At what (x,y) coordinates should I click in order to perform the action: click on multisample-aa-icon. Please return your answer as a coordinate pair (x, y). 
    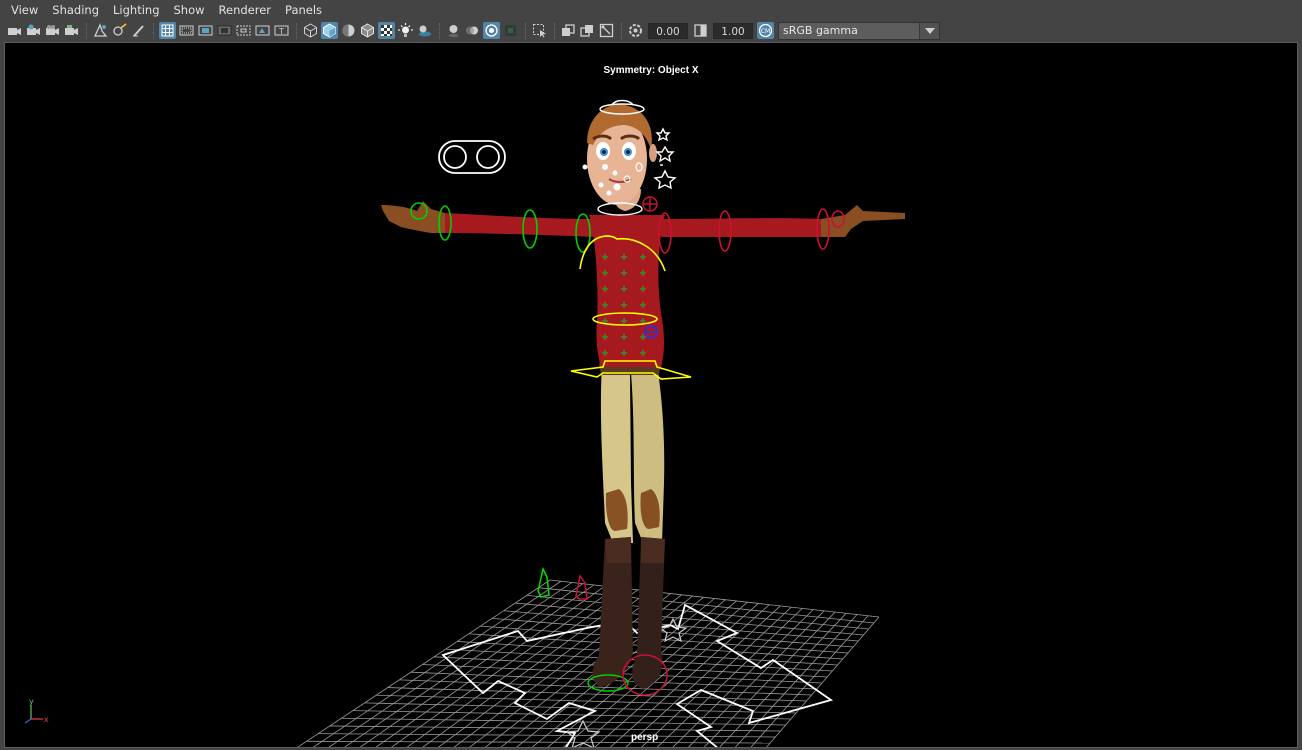
    Looking at the image, I should click on (491, 30).